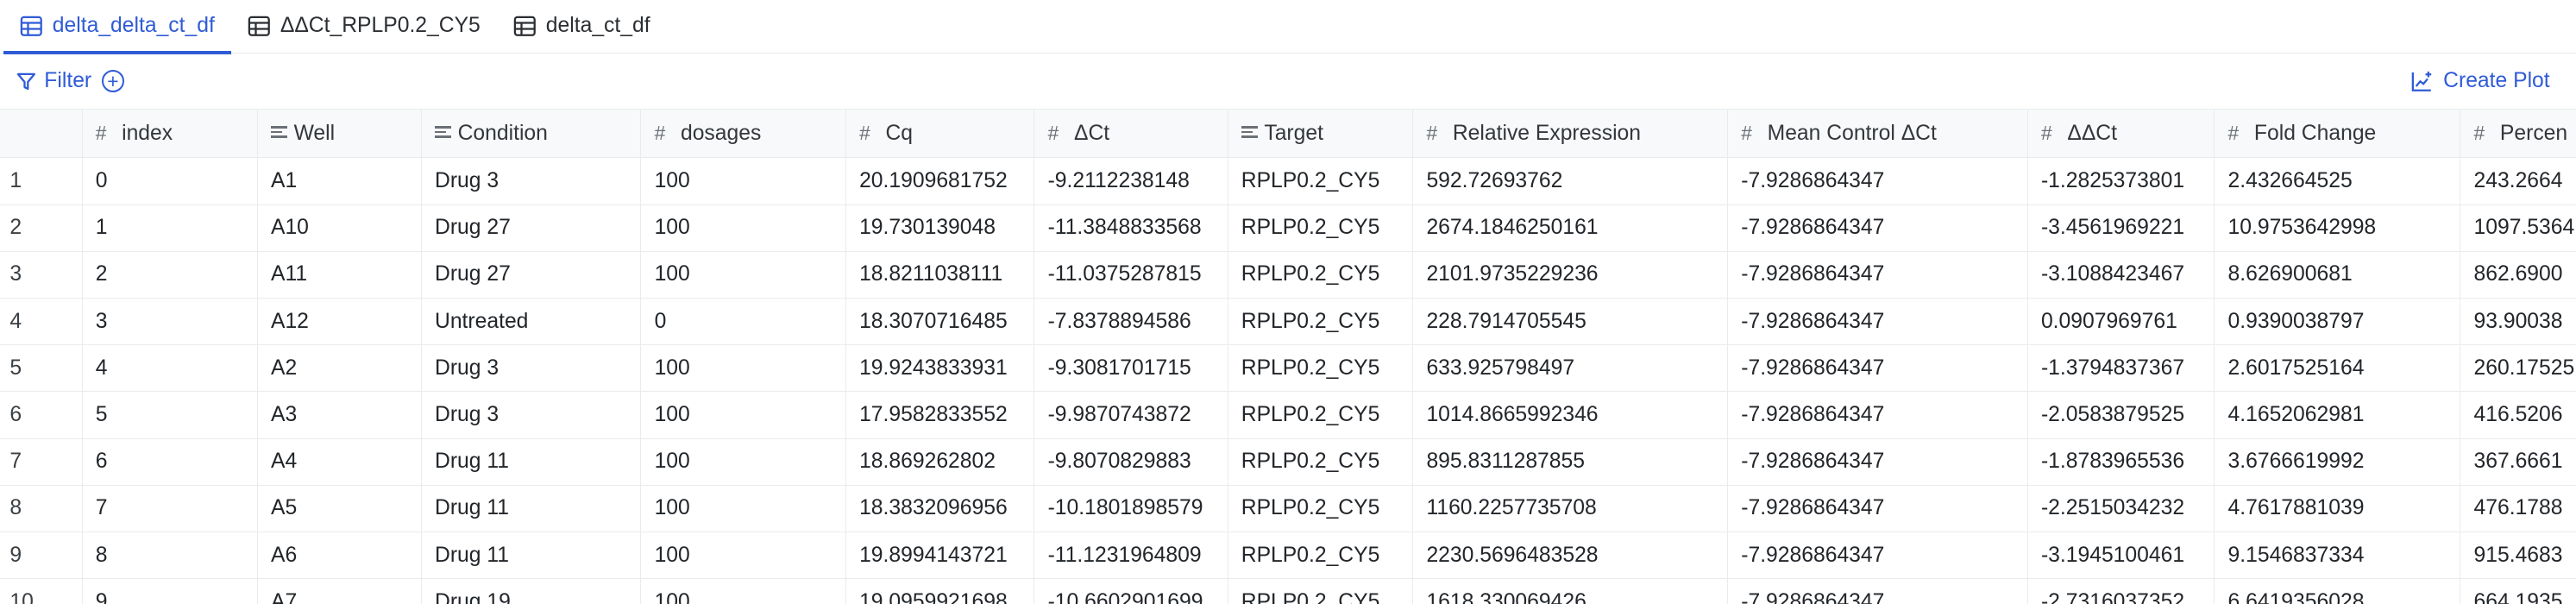 This screenshot has width=2576, height=604. What do you see at coordinates (2121, 228) in the screenshot?
I see `table-cell: -3.4561969221` at bounding box center [2121, 228].